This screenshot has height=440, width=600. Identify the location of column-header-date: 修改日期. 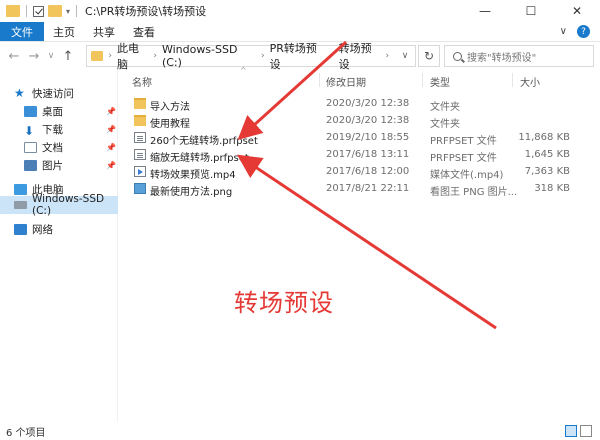
(346, 81).